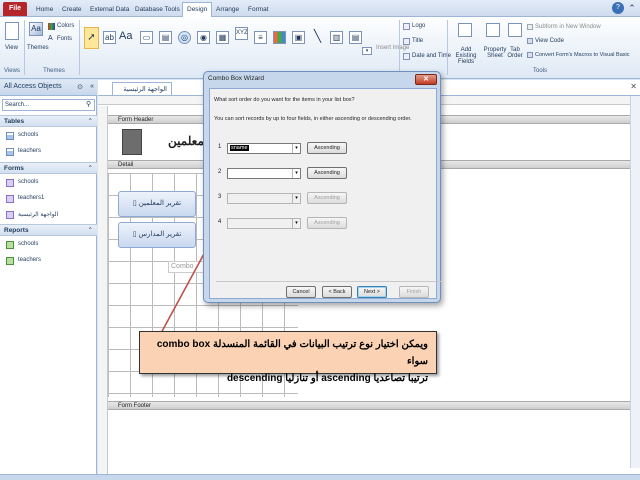 Image resolution: width=640 pixels, height=480 pixels. Describe the element at coordinates (337, 292) in the screenshot. I see `back-button: < Back` at that location.